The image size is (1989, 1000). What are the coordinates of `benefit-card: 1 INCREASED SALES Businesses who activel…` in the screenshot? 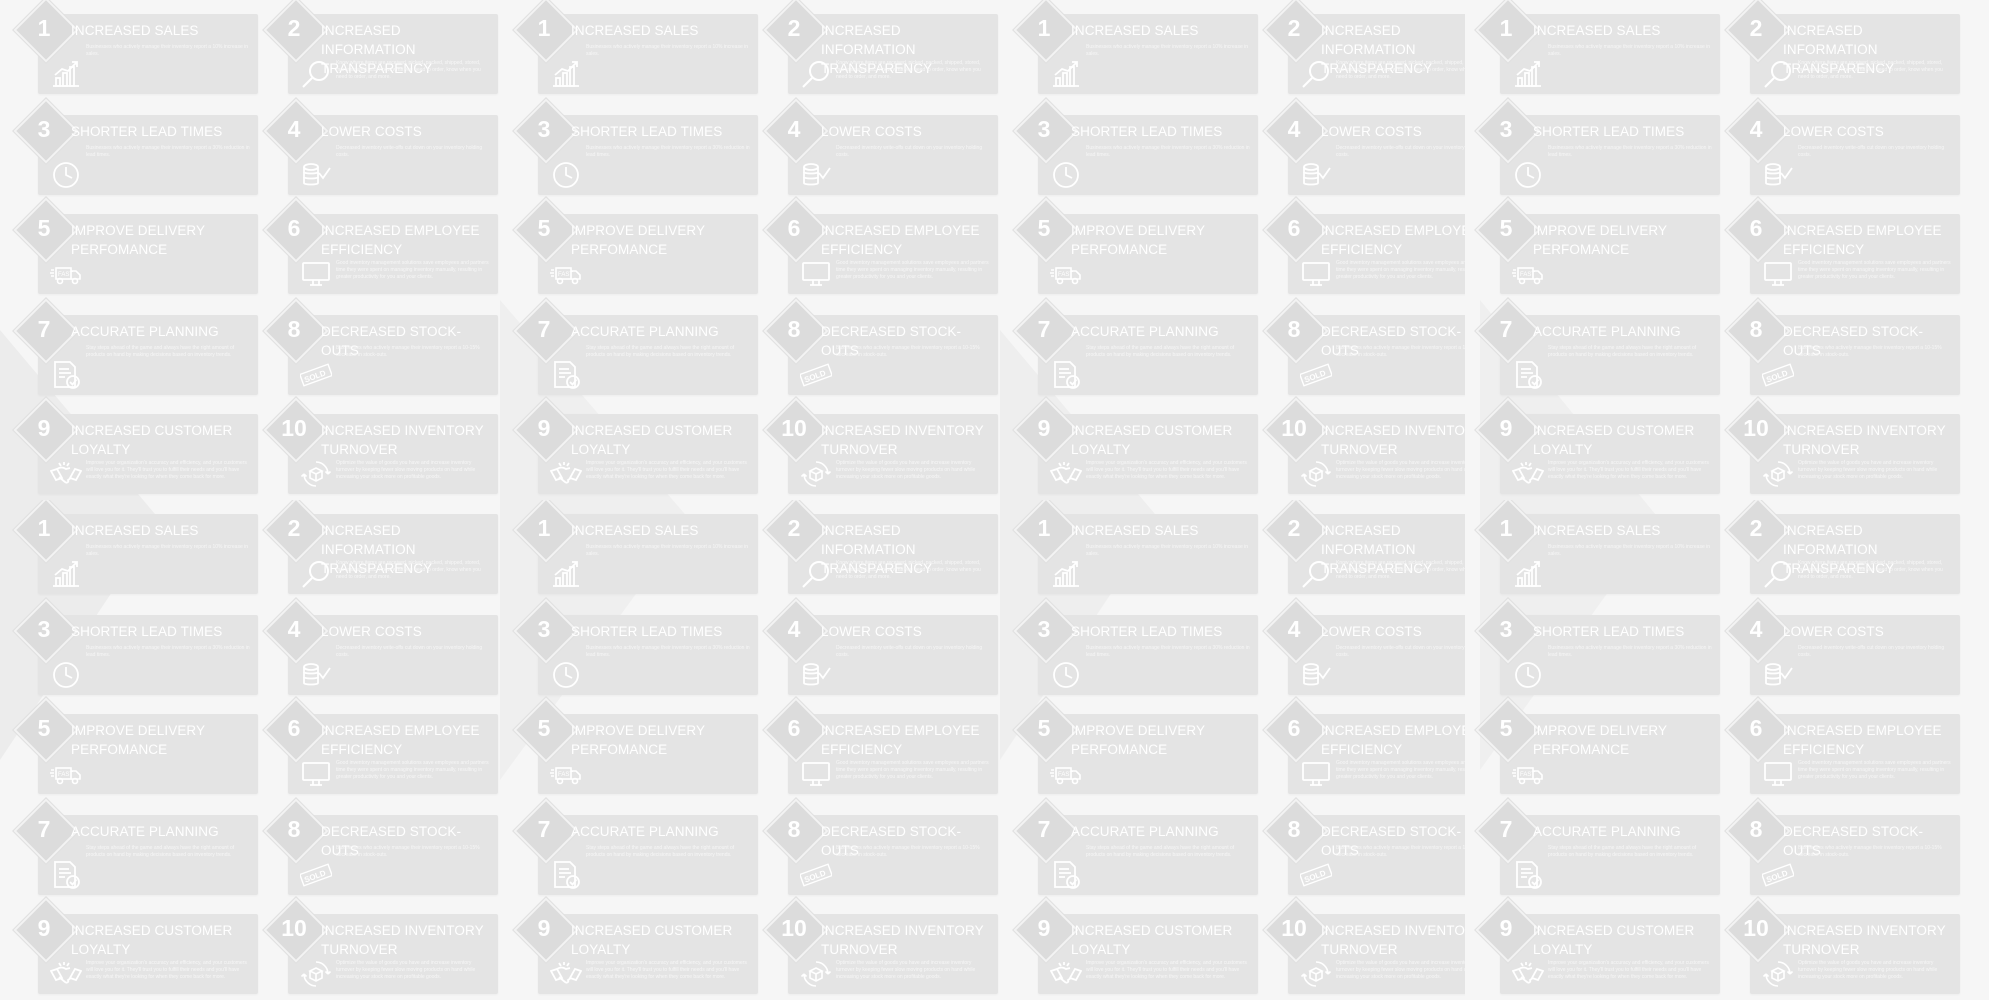 It's located at (135, 547).